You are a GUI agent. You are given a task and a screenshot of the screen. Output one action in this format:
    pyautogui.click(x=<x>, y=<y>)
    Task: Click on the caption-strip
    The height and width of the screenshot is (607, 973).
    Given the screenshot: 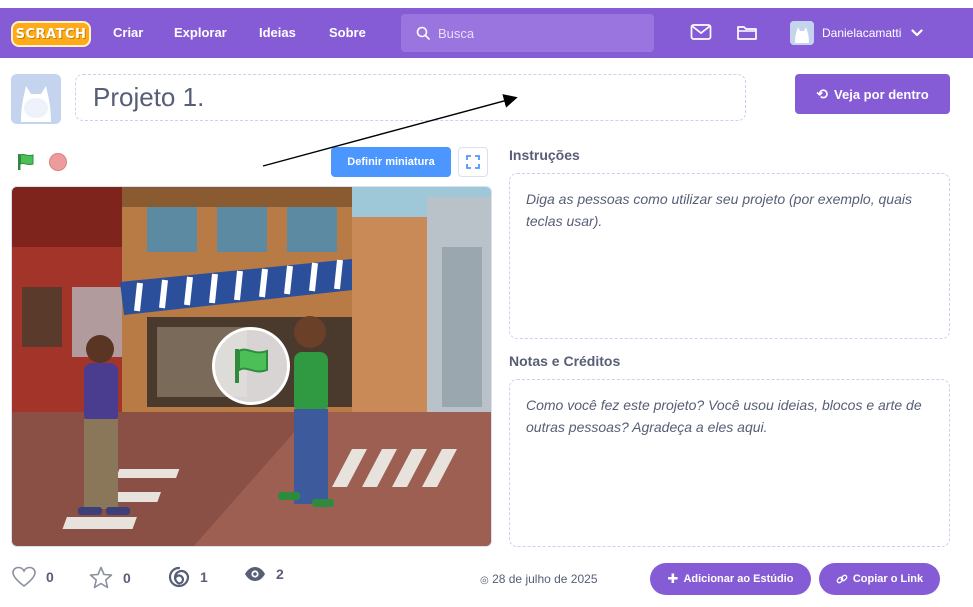 What is the action you would take?
    pyautogui.click(x=486, y=4)
    